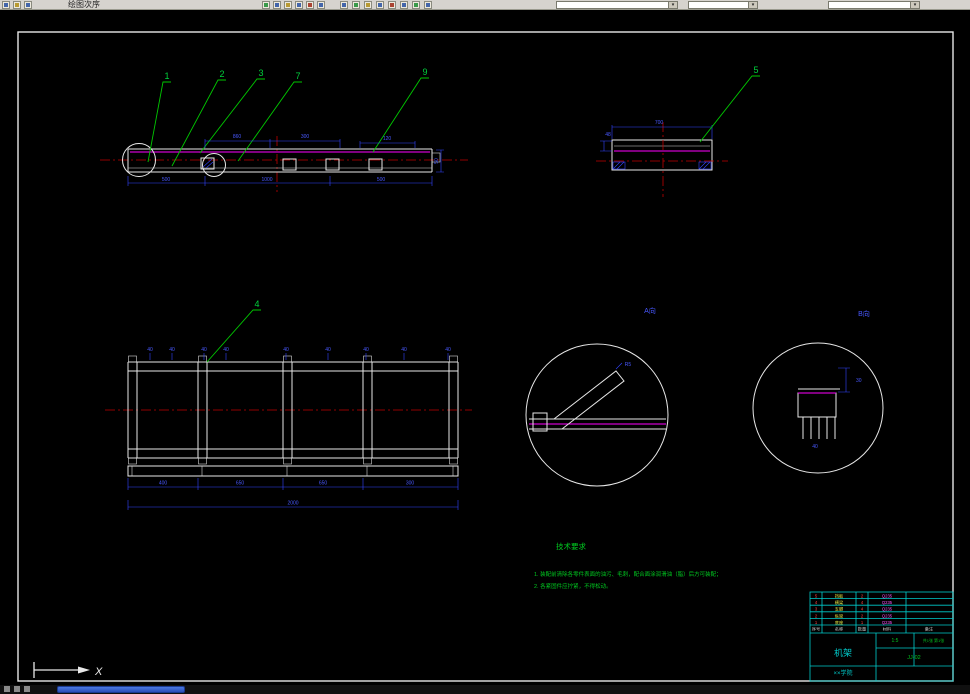  Describe the element at coordinates (816, 596) in the screenshot. I see `part-no: 5` at that location.